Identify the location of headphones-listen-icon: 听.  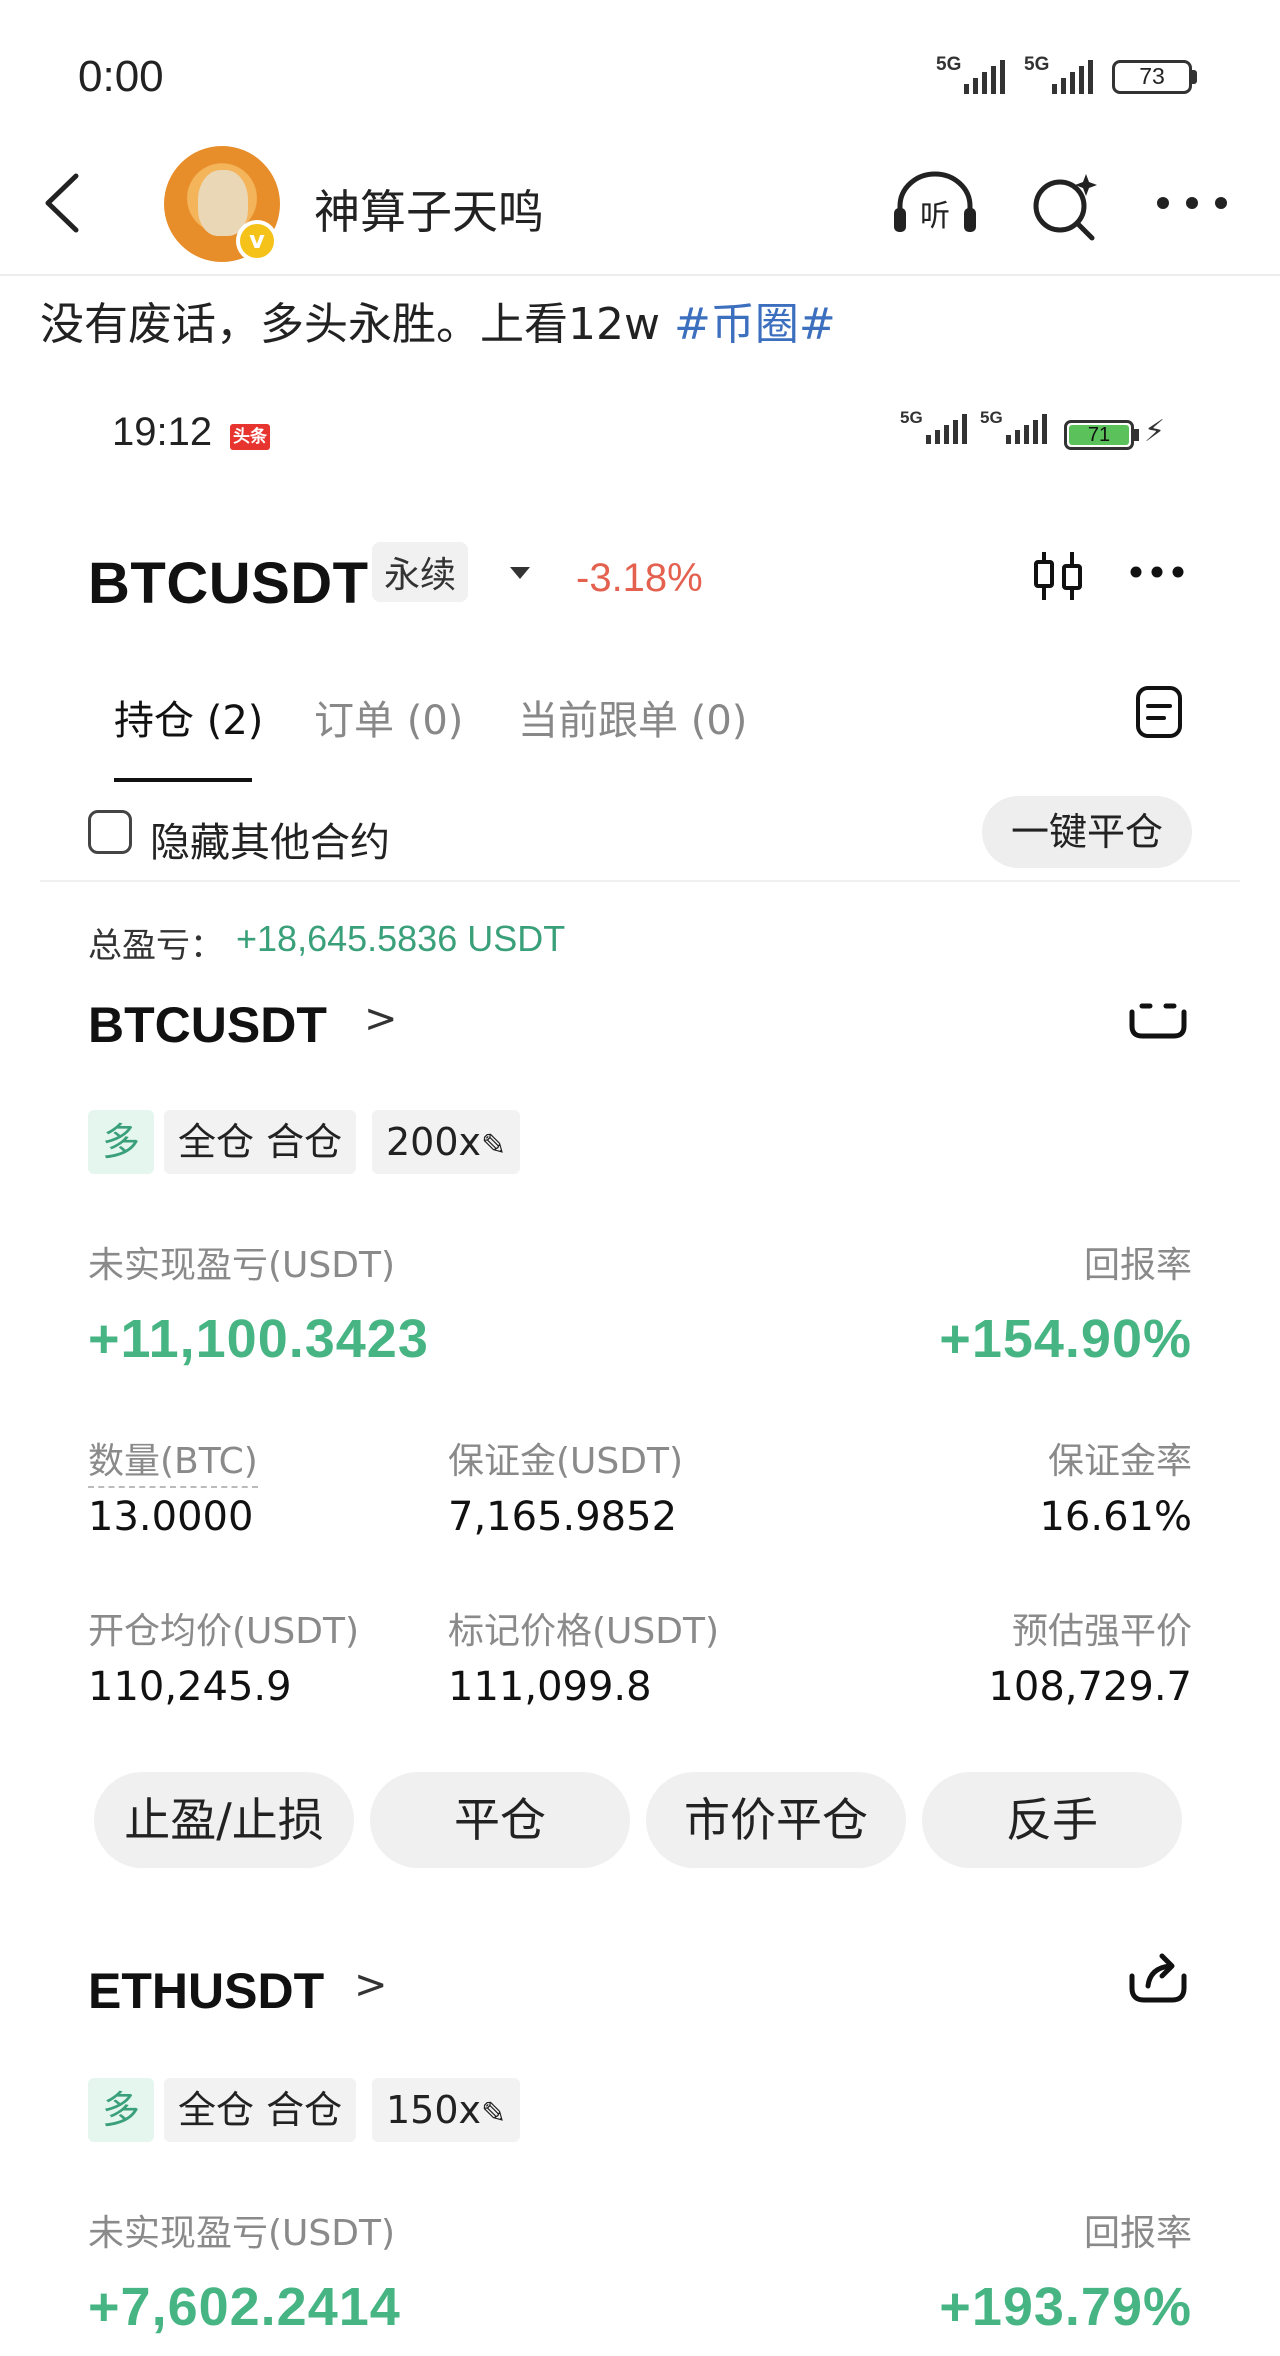
(935, 203).